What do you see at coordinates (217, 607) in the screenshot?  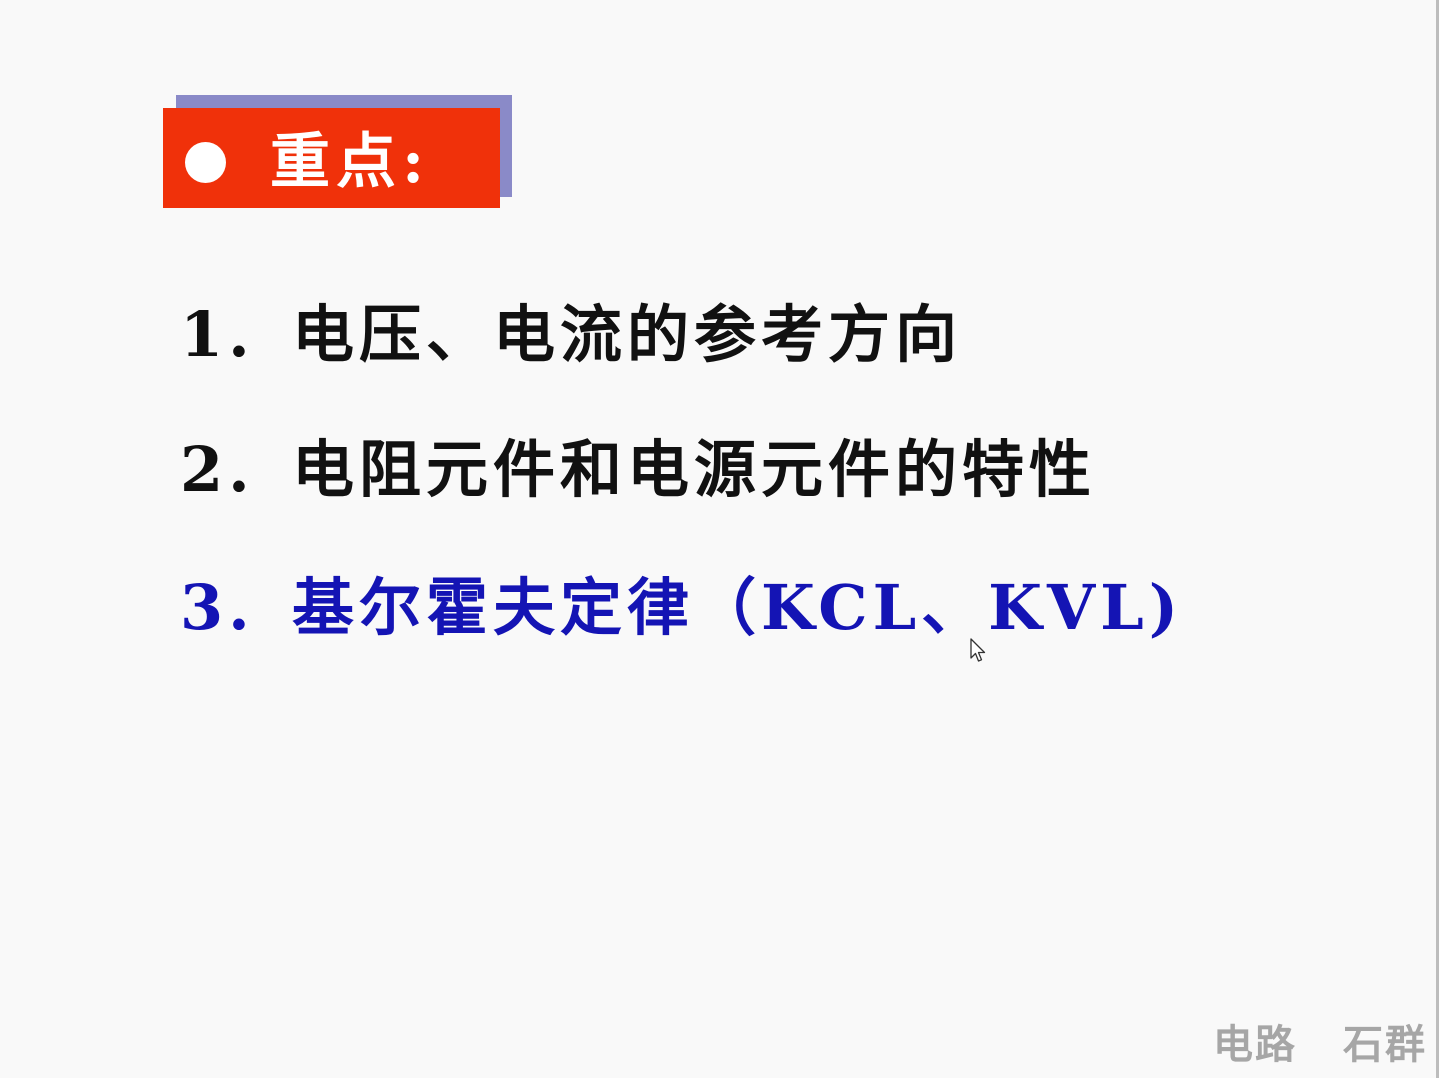 I see `key-point-number: 3.` at bounding box center [217, 607].